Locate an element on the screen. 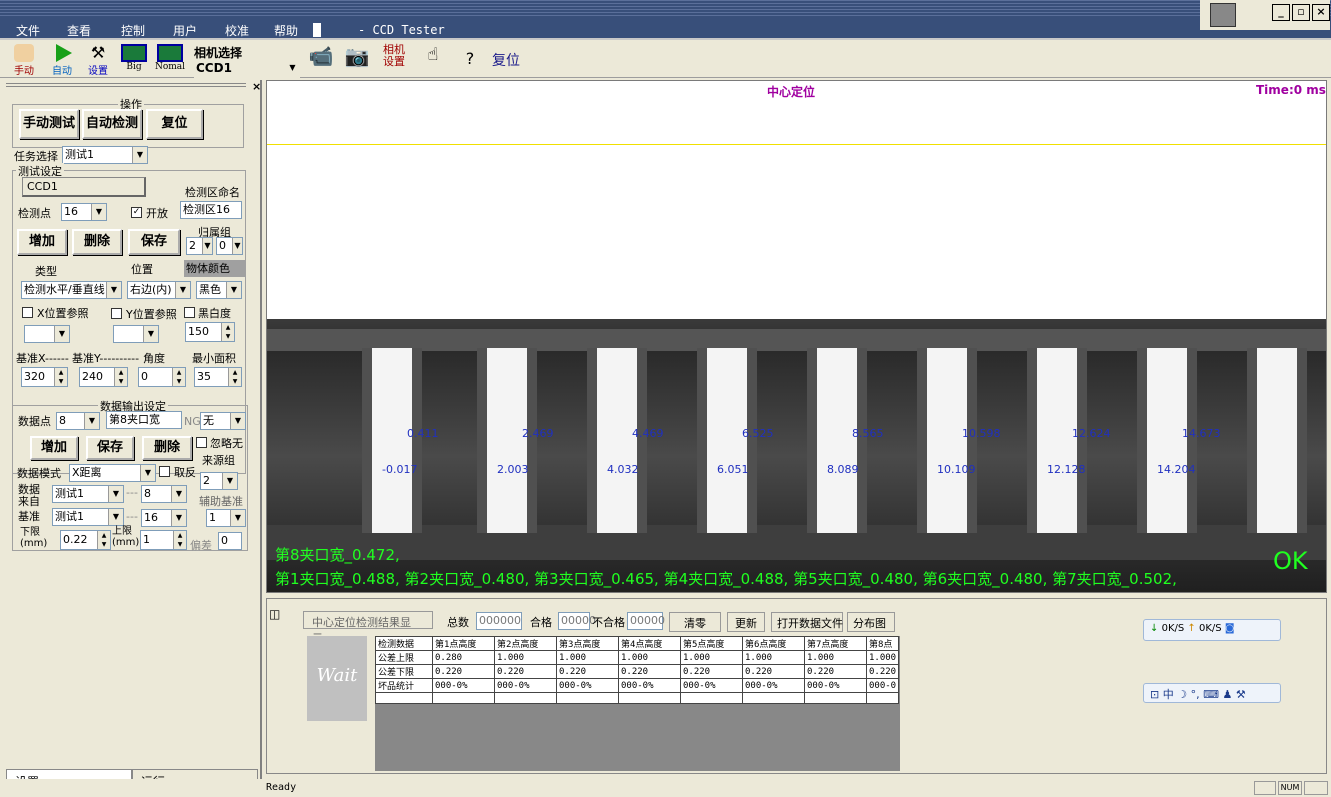 This screenshot has width=1331, height=797. source-group-select: 2 ▼ is located at coordinates (219, 481).